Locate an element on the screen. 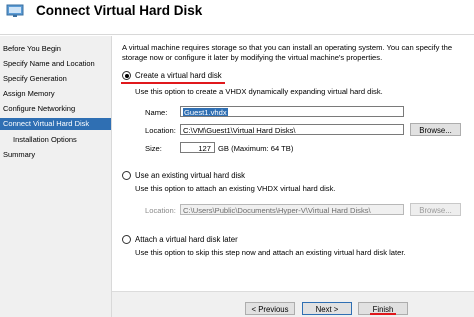 The height and width of the screenshot is (317, 474). nav-item-configure-networking: Configure Networking is located at coordinates (55, 109).